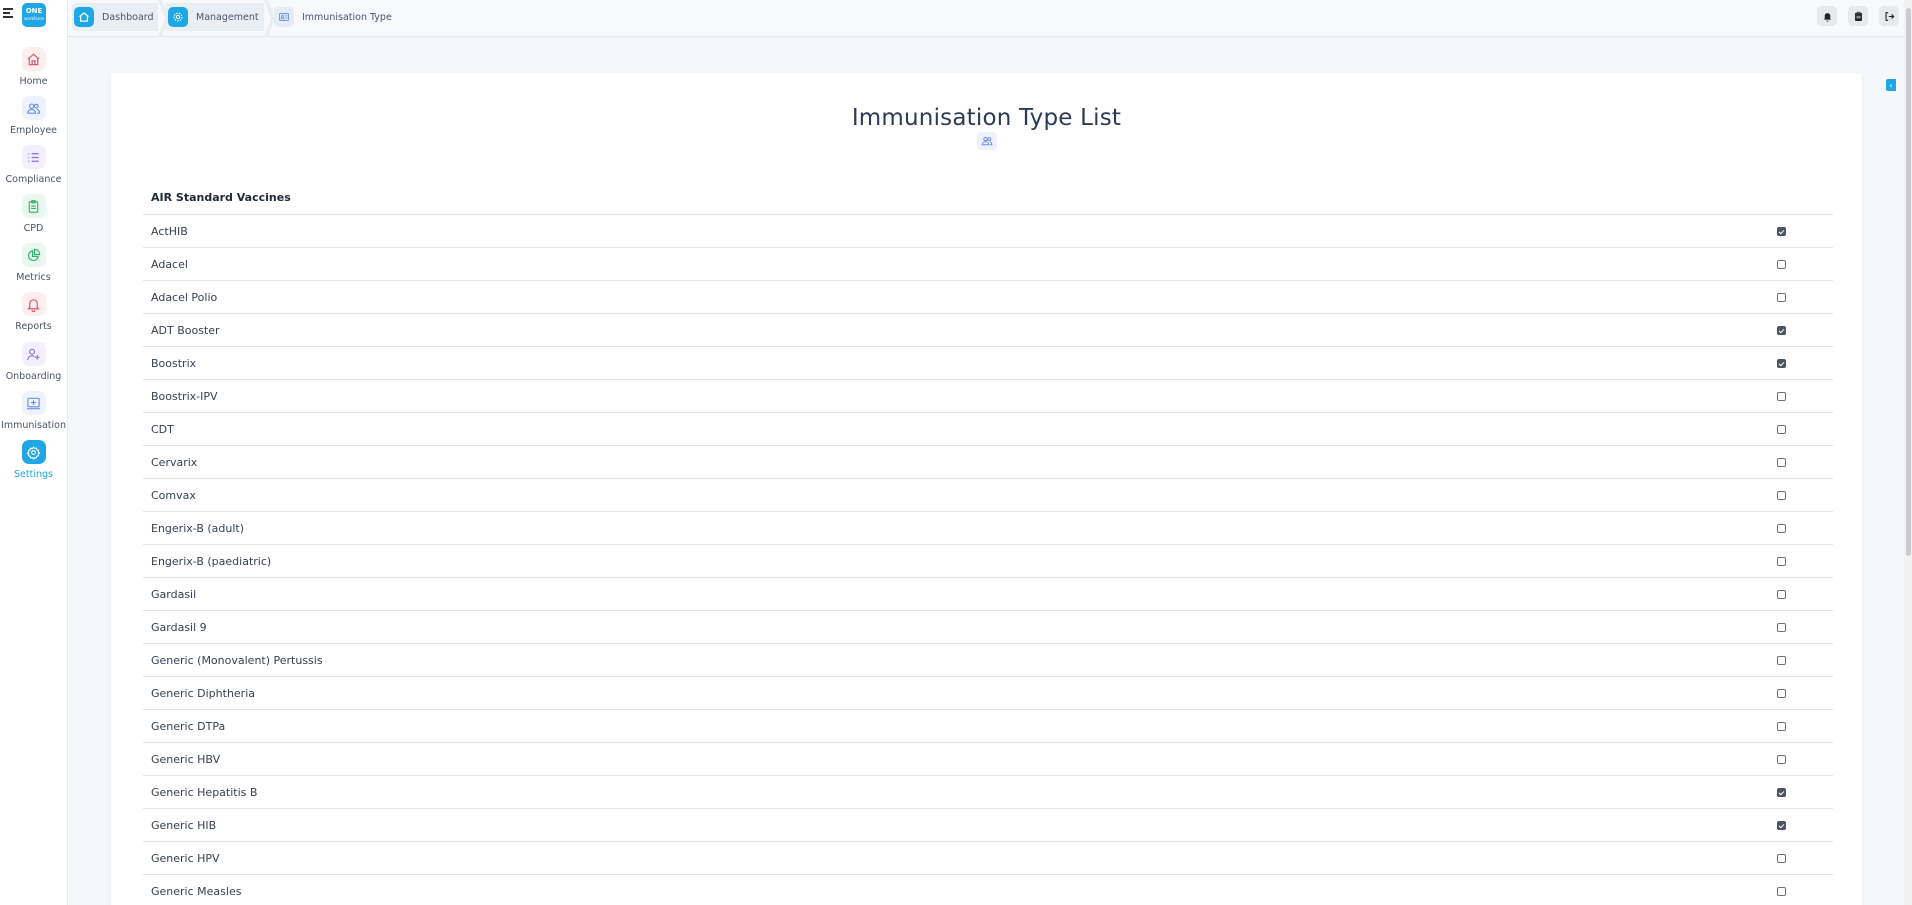  I want to click on sidebar-item-immunisation: Immunisation, so click(33, 411).